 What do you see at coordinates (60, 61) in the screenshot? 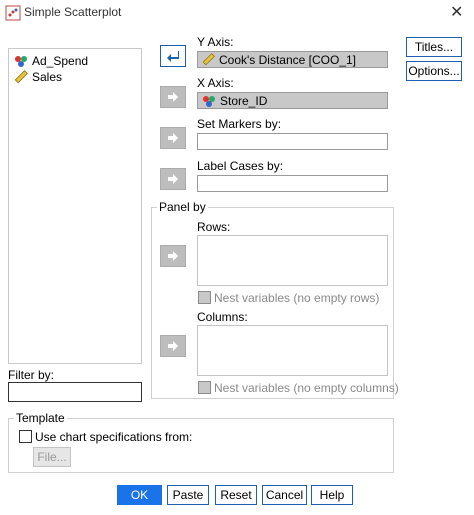
I see `variable-label: Ad_Spend` at bounding box center [60, 61].